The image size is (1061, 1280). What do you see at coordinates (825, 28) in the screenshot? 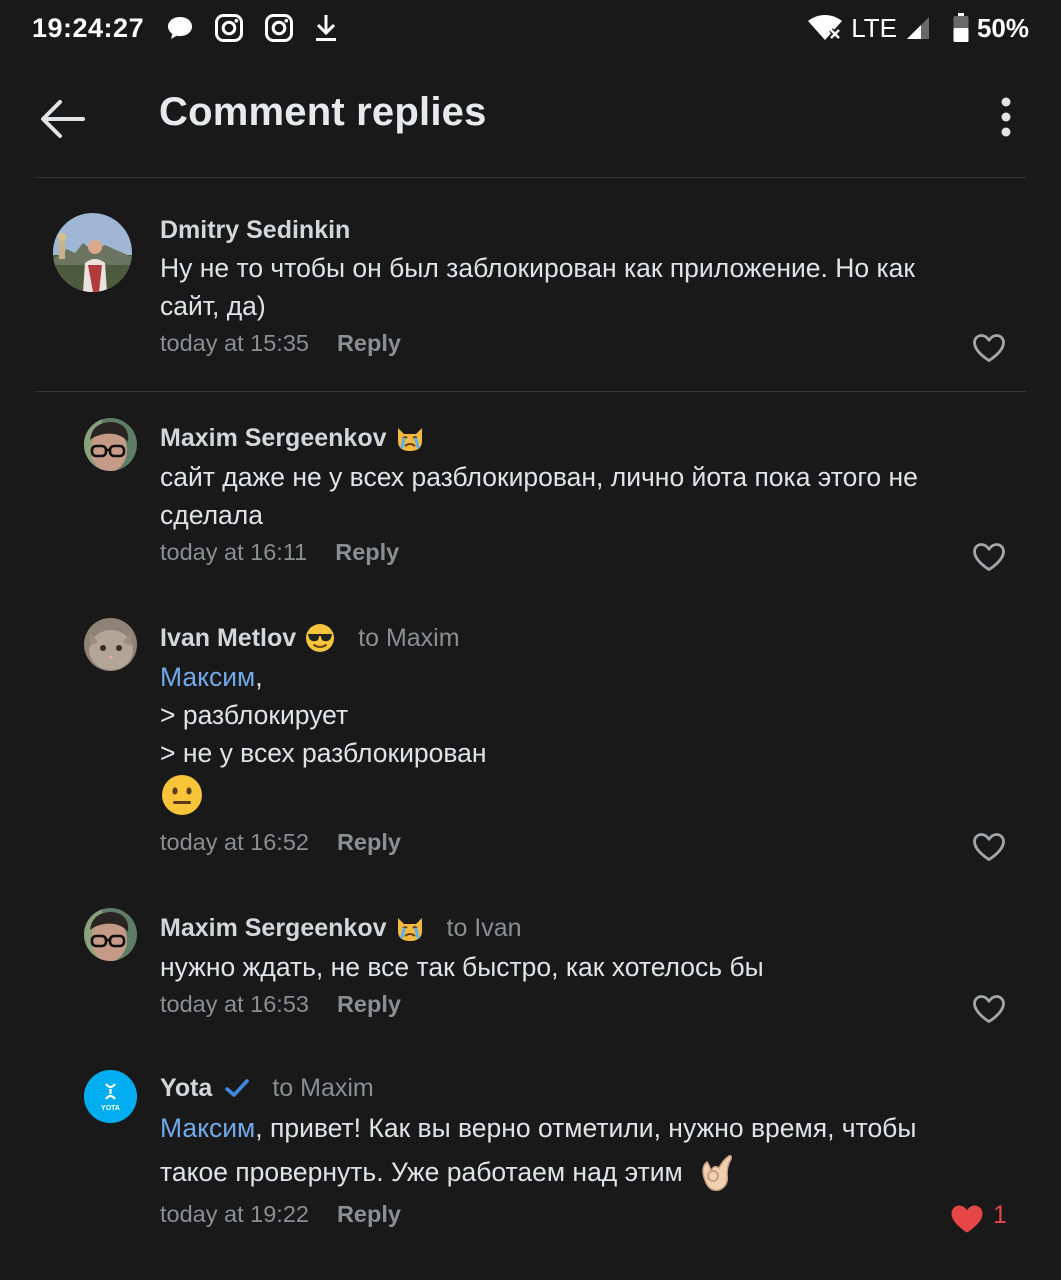
I see `wifi-icon` at bounding box center [825, 28].